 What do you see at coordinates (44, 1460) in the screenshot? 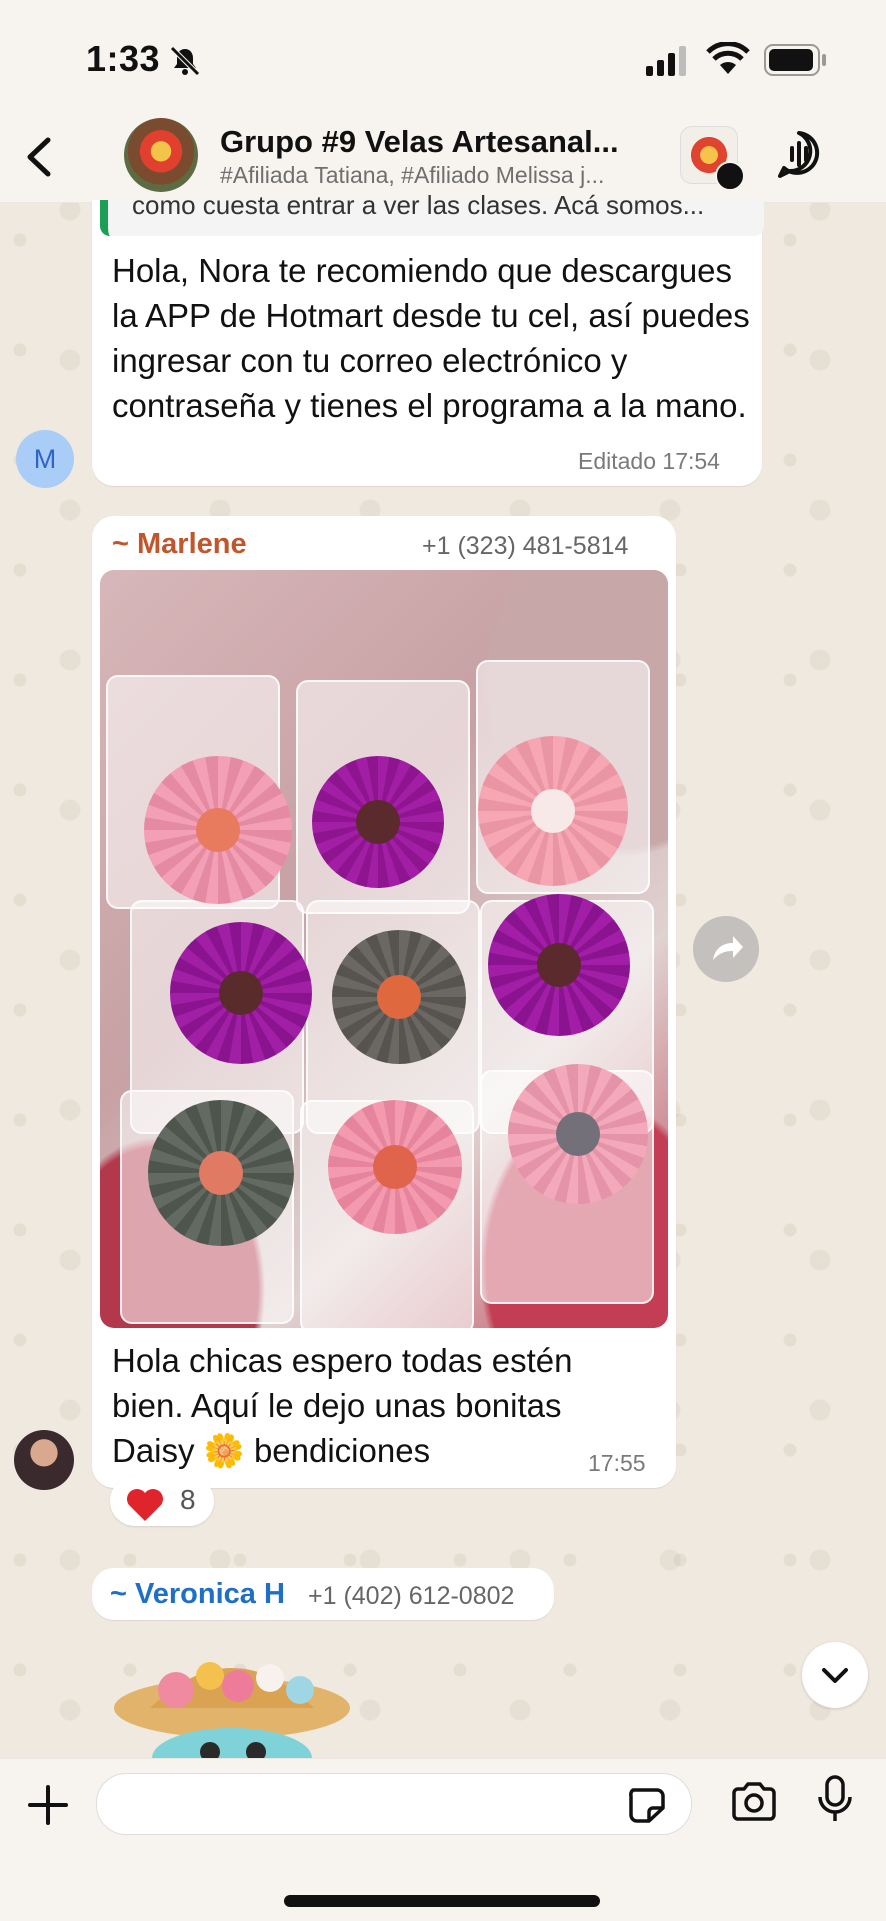
I see `sender-avatar` at bounding box center [44, 1460].